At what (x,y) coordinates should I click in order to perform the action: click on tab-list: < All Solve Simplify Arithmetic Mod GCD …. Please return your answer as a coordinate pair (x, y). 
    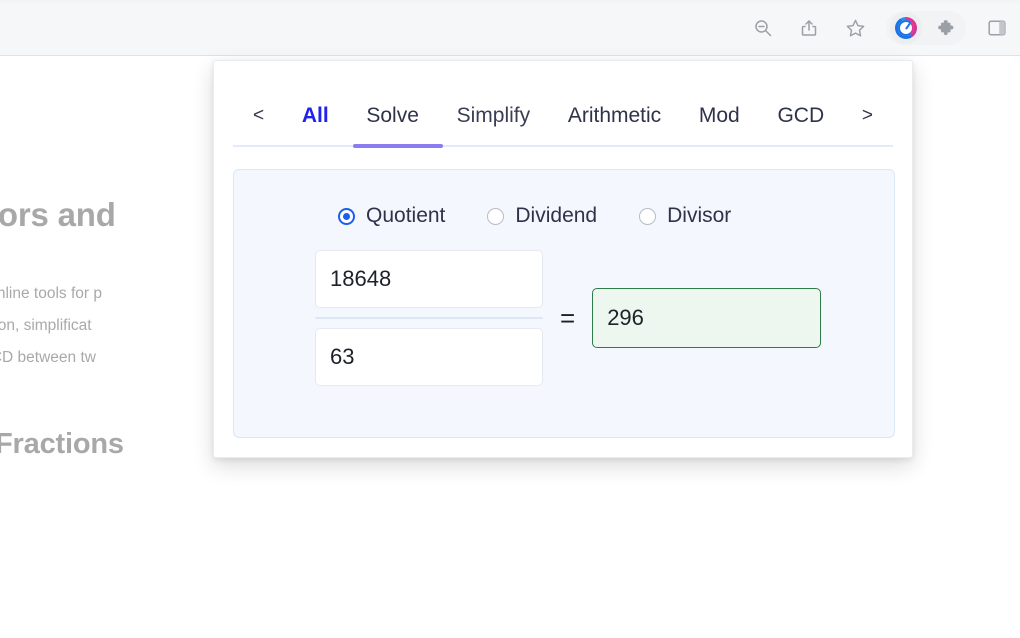
    Looking at the image, I should click on (563, 118).